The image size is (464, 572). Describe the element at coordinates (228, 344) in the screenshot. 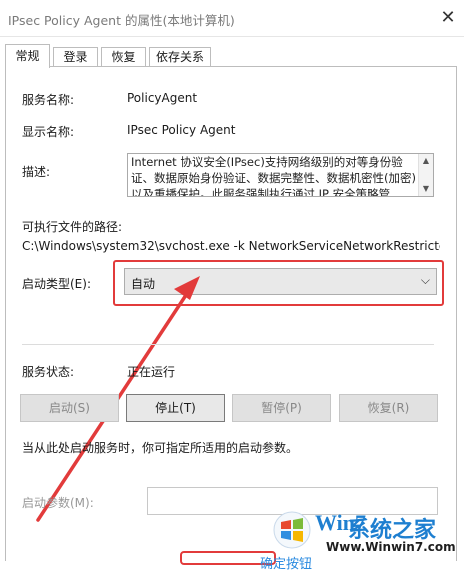

I see `divider` at that location.